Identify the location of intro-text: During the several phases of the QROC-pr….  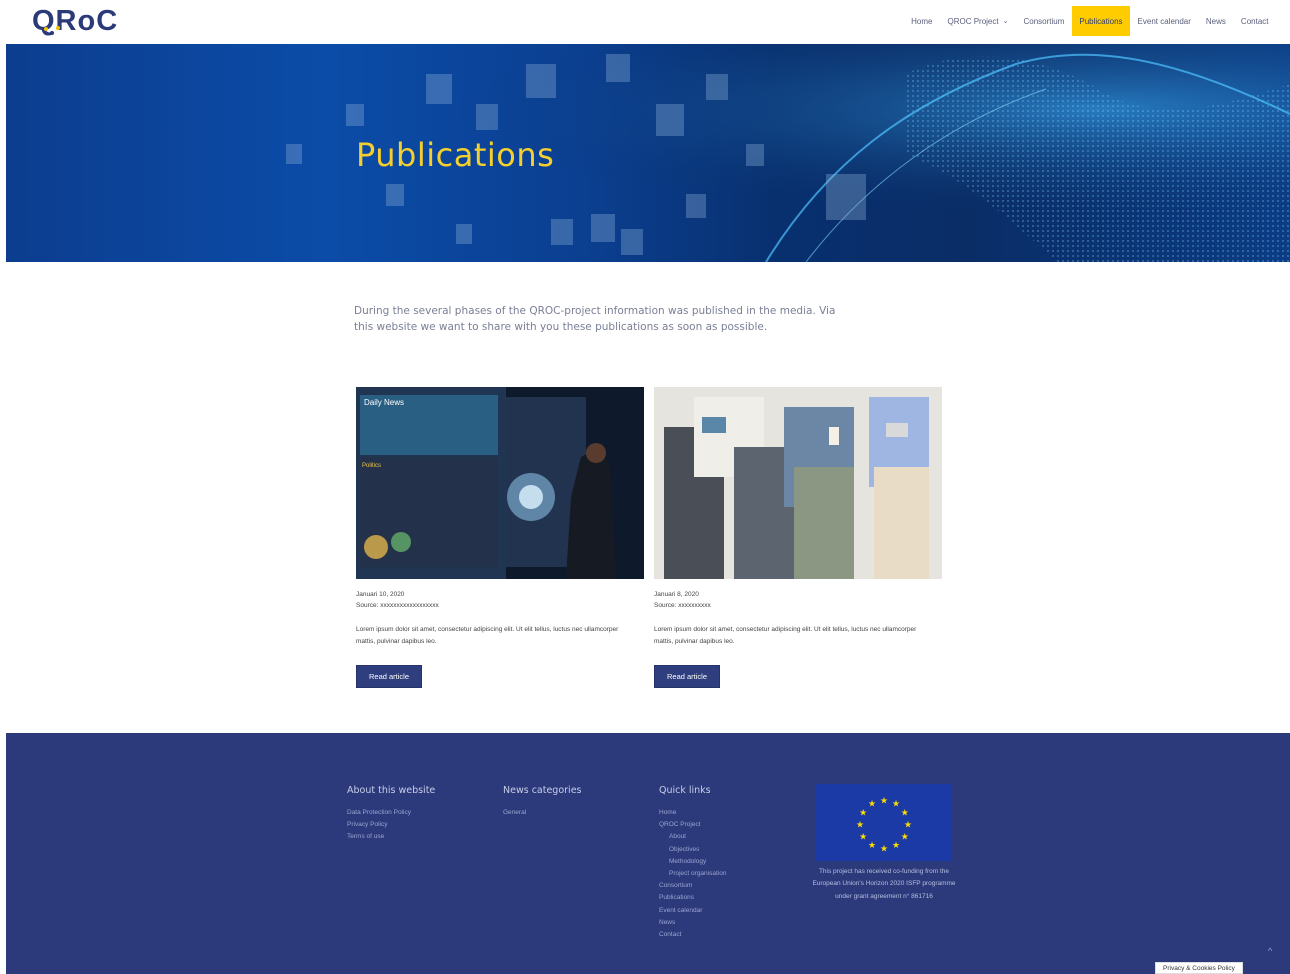
(595, 319).